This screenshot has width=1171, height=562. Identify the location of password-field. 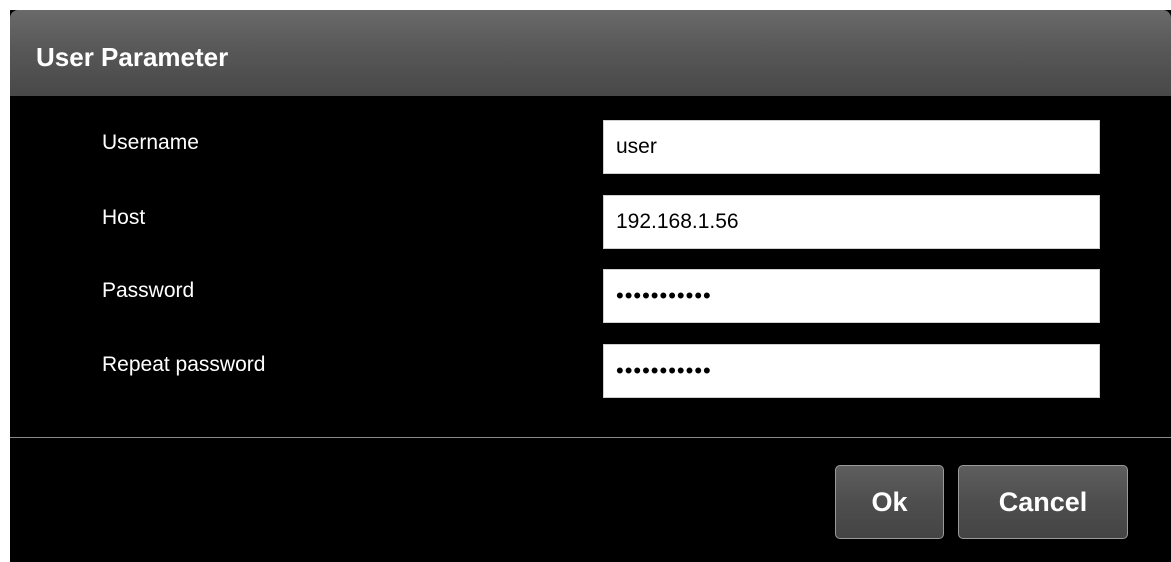
(851, 296).